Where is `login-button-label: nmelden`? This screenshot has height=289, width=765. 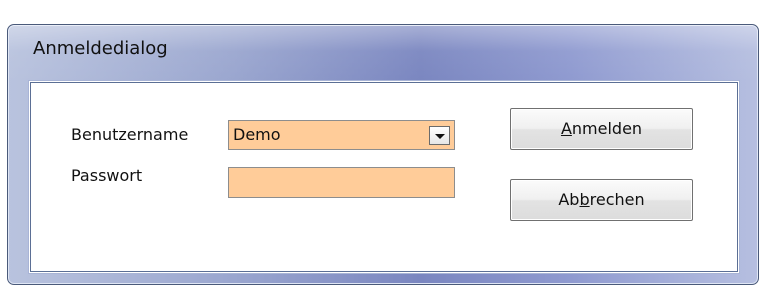 login-button-label: nmelden is located at coordinates (607, 128).